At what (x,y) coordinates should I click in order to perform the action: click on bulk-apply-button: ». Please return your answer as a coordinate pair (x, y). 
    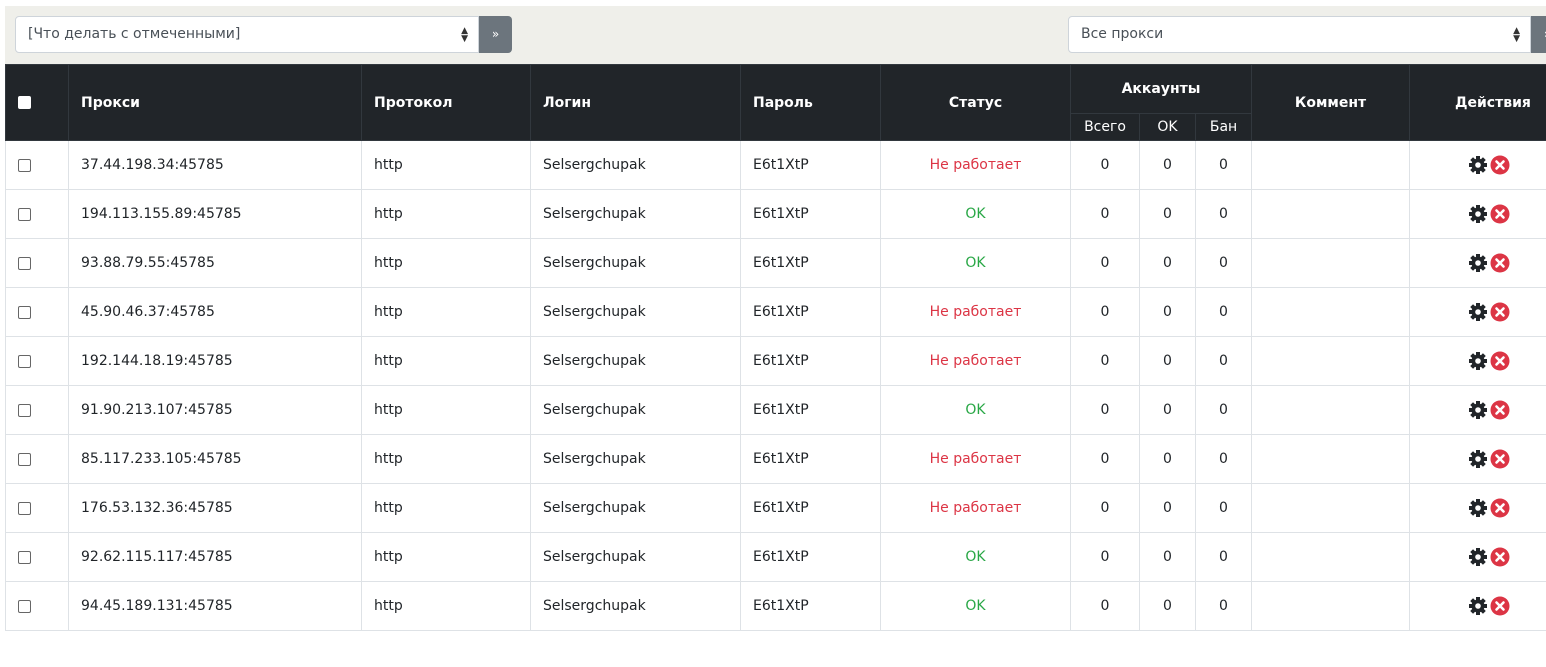
    Looking at the image, I should click on (495, 34).